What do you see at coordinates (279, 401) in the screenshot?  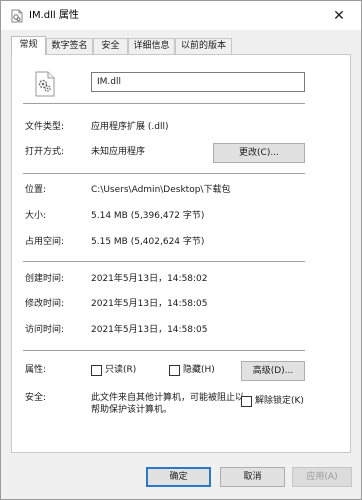 I see `unblock-label: 解除锁定(K)` at bounding box center [279, 401].